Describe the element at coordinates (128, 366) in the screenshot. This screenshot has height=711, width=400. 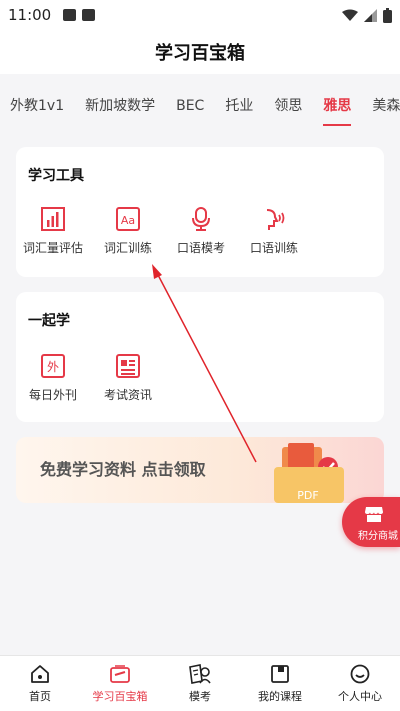
I see `news-icon` at that location.